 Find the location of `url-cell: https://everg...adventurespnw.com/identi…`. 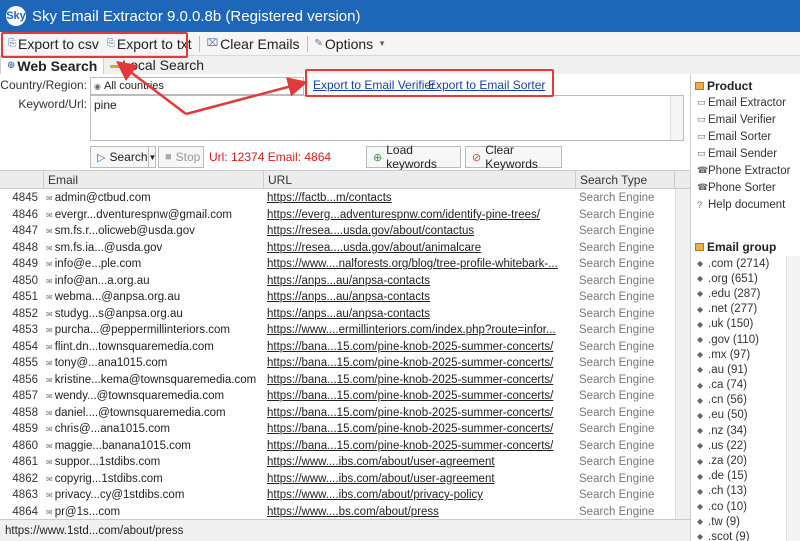

url-cell: https://everg...adventurespnw.com/identi… is located at coordinates (420, 215).